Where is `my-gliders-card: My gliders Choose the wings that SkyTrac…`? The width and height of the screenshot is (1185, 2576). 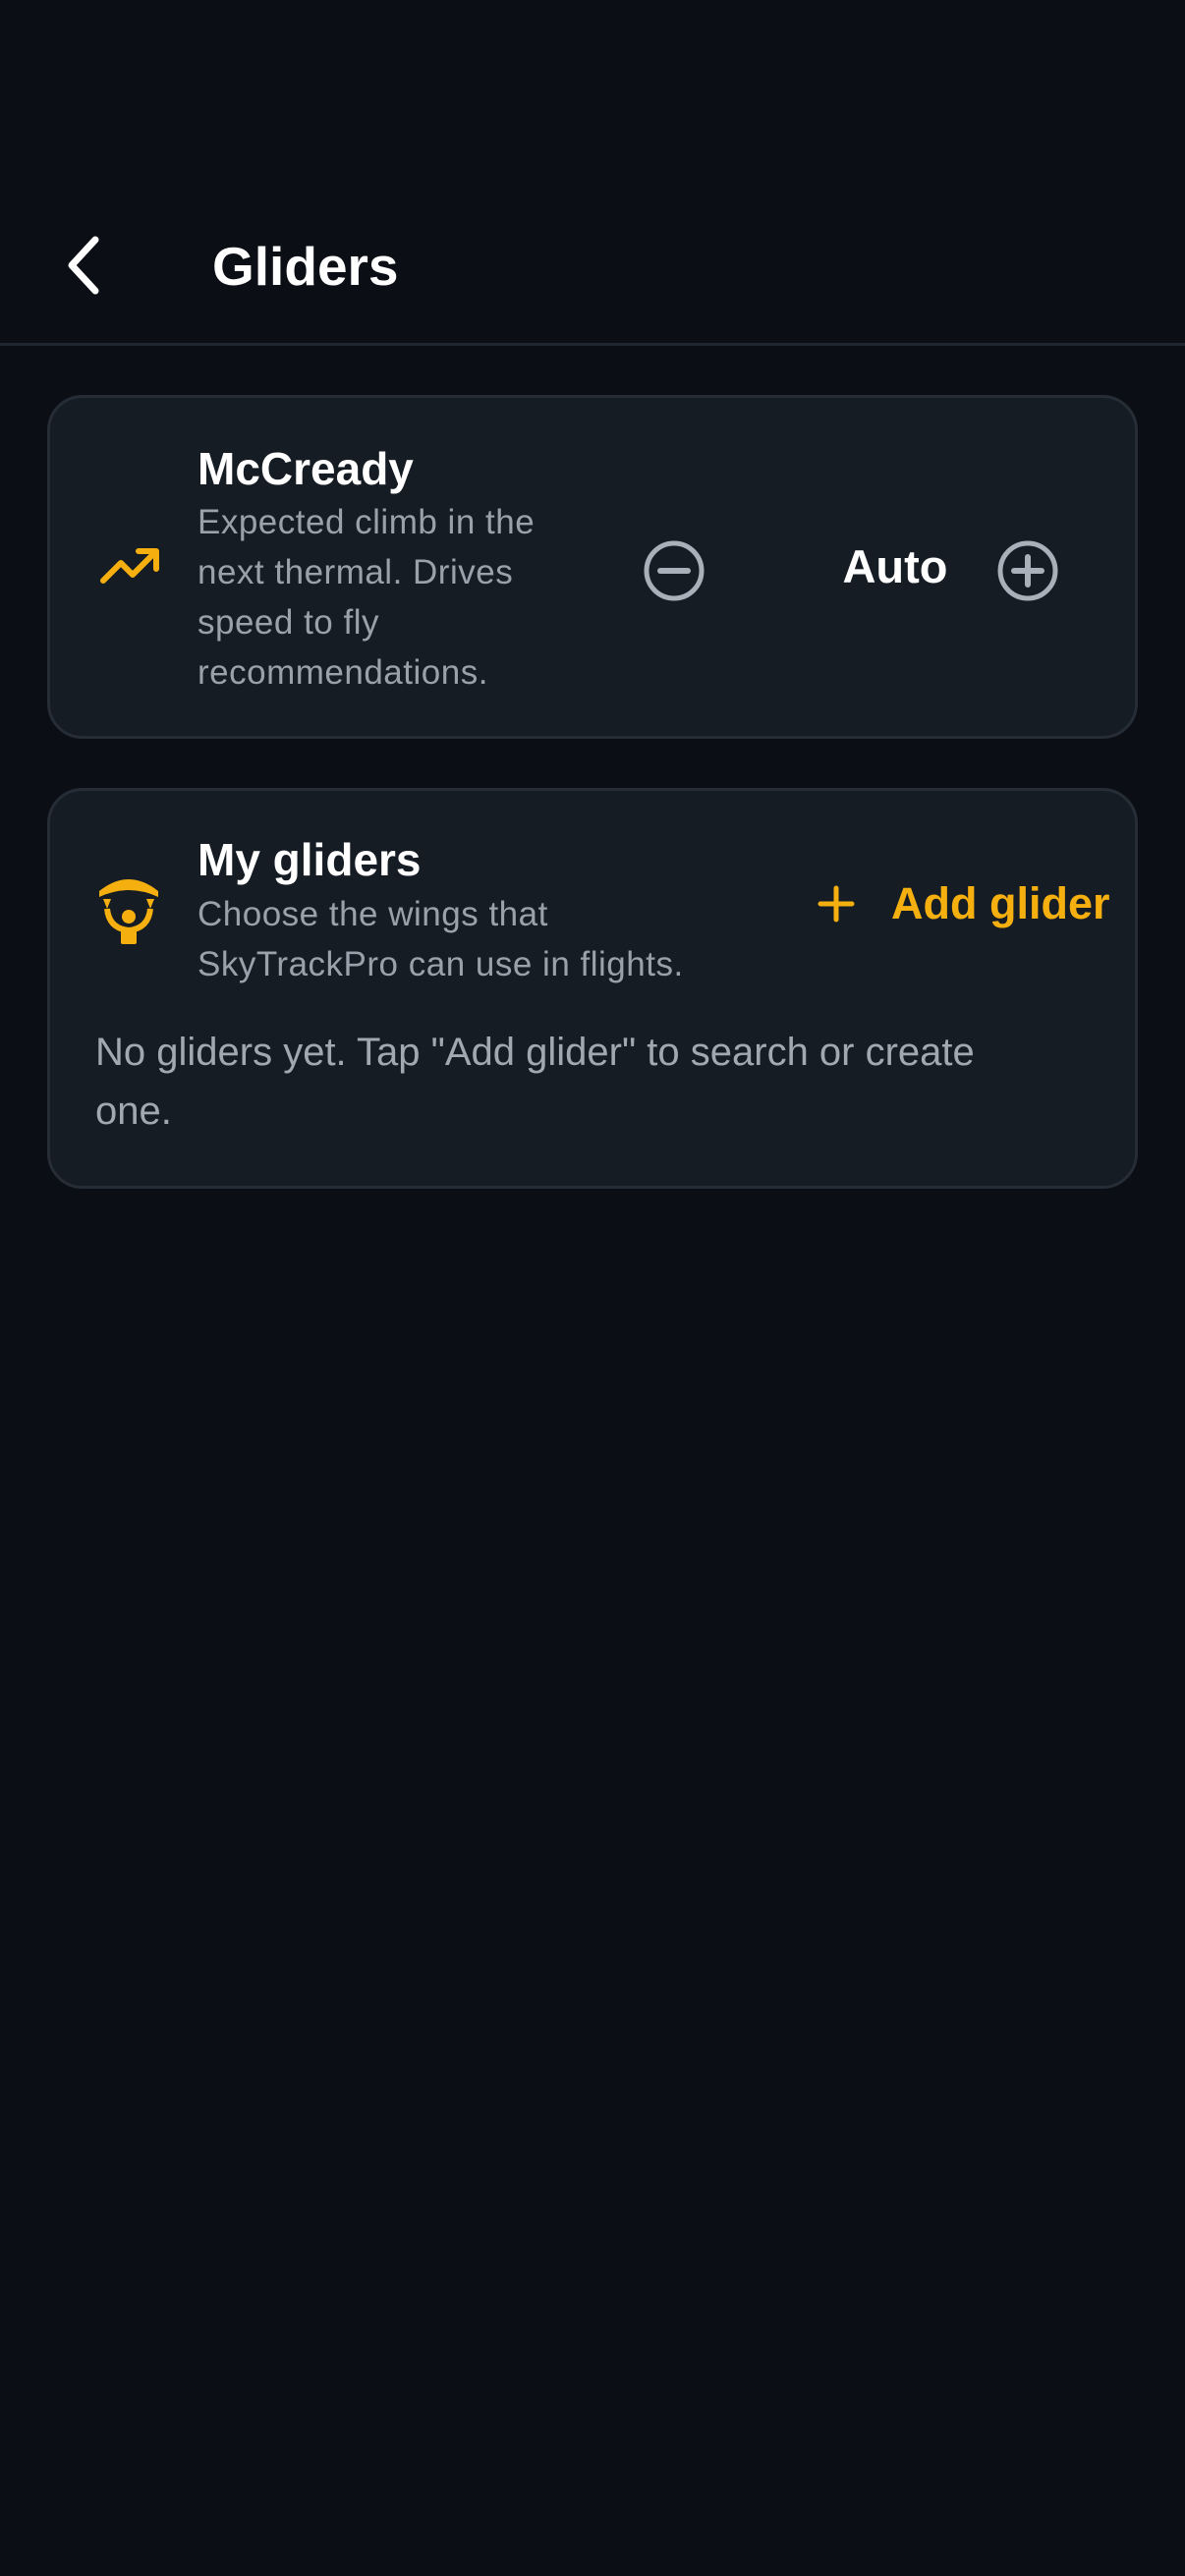 my-gliders-card: My gliders Choose the wings that SkyTrac… is located at coordinates (592, 988).